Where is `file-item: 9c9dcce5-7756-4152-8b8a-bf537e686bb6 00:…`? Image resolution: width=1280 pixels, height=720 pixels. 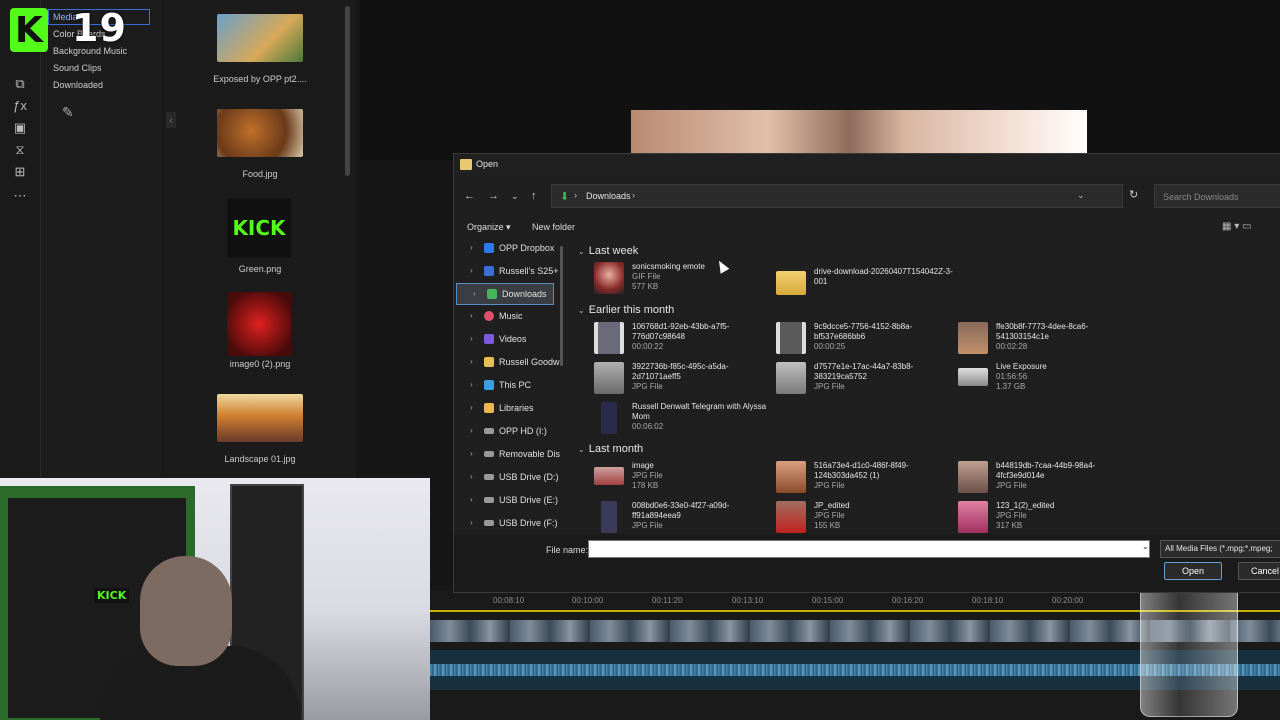 file-item: 9c9dcce5-7756-4152-8b8a-bf537e686bb6 00:… is located at coordinates (865, 339).